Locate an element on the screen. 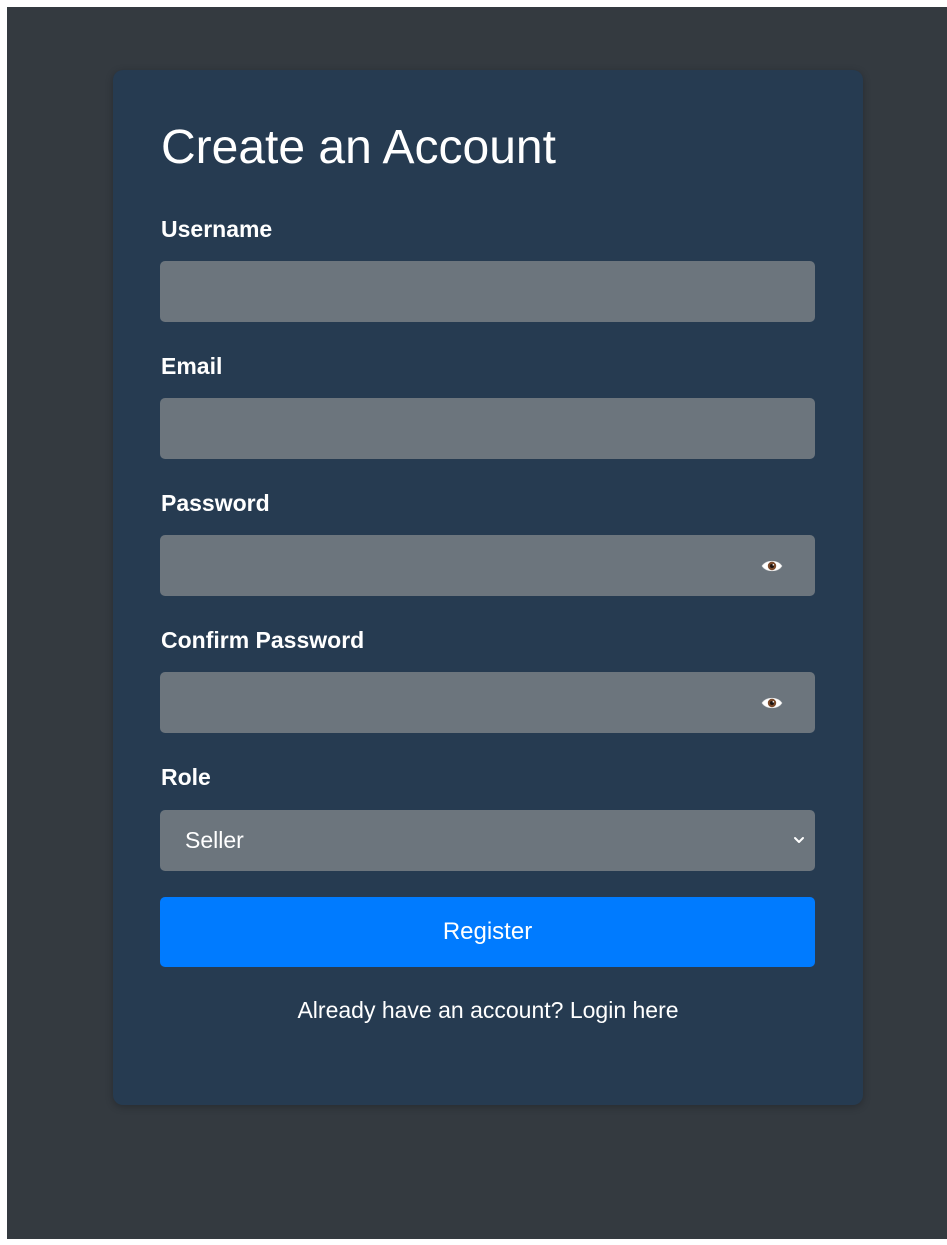 Image resolution: width=947 pixels, height=1245 pixels. password-input is located at coordinates (487, 565).